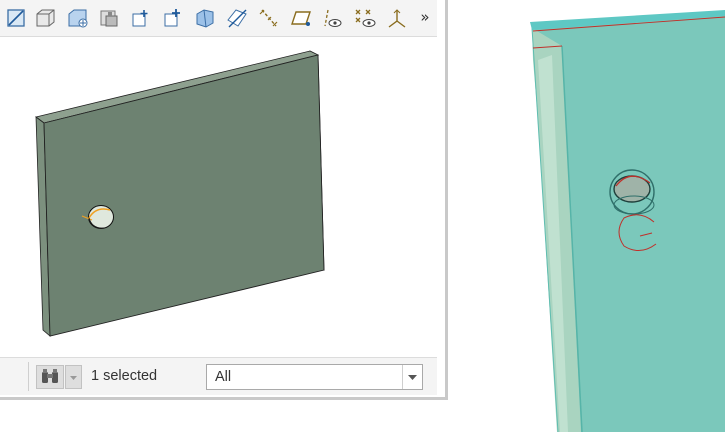 The image size is (725, 432). I want to click on selection-count: 1 selected, so click(124, 376).